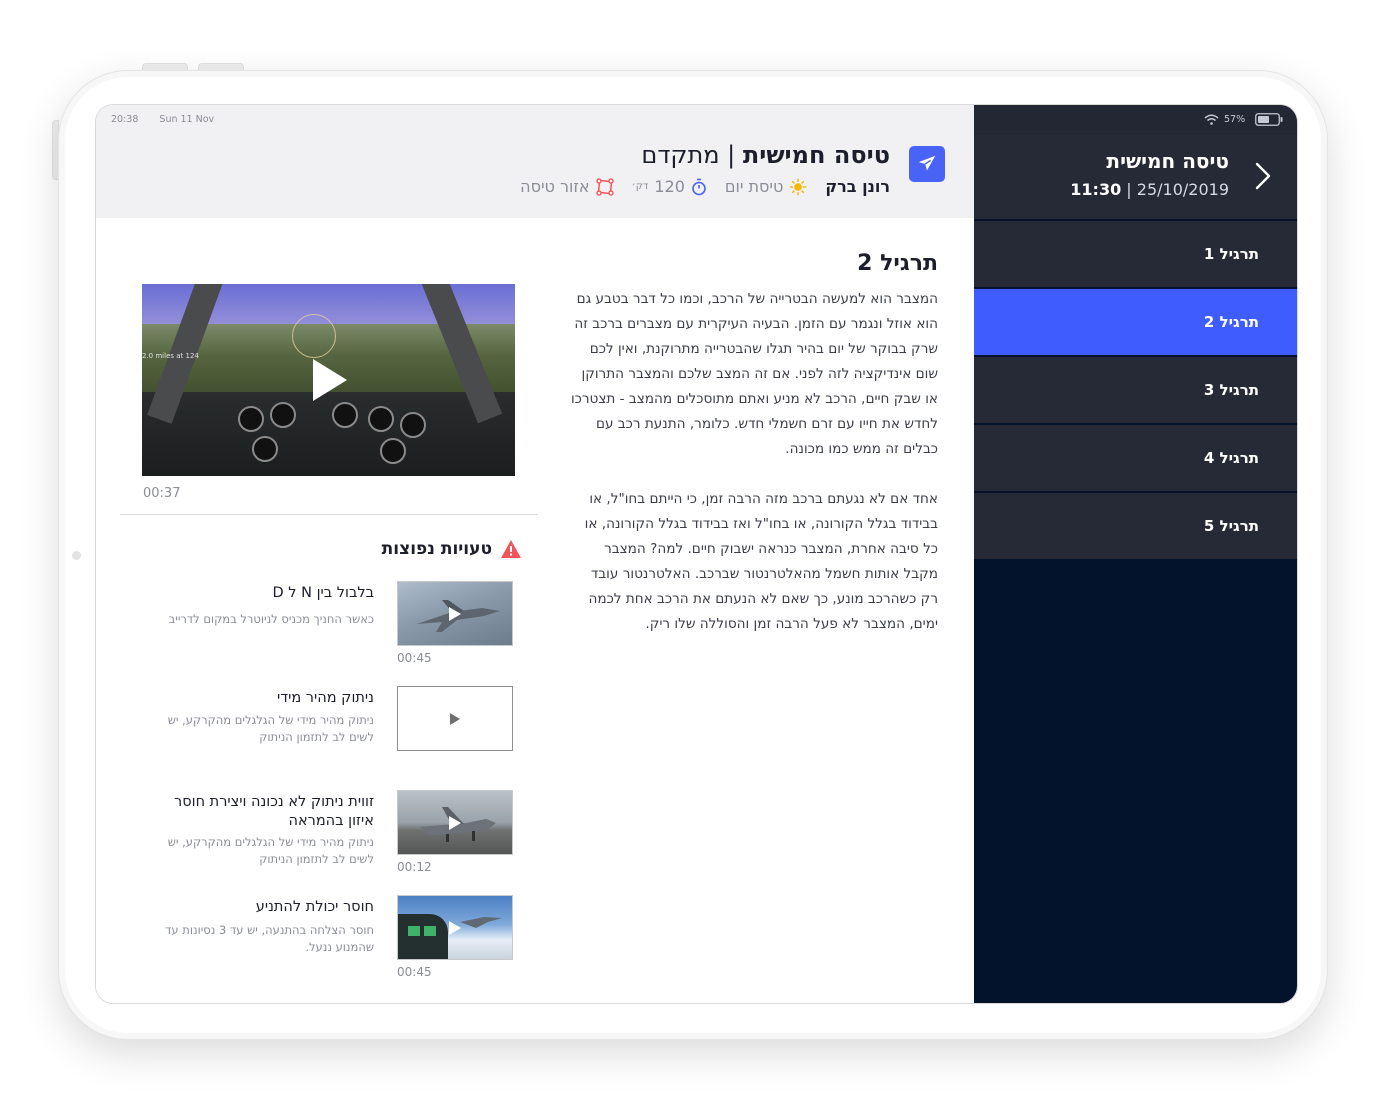 This screenshot has height=1108, width=1384. Describe the element at coordinates (511, 549) in the screenshot. I see `warning-icon` at that location.